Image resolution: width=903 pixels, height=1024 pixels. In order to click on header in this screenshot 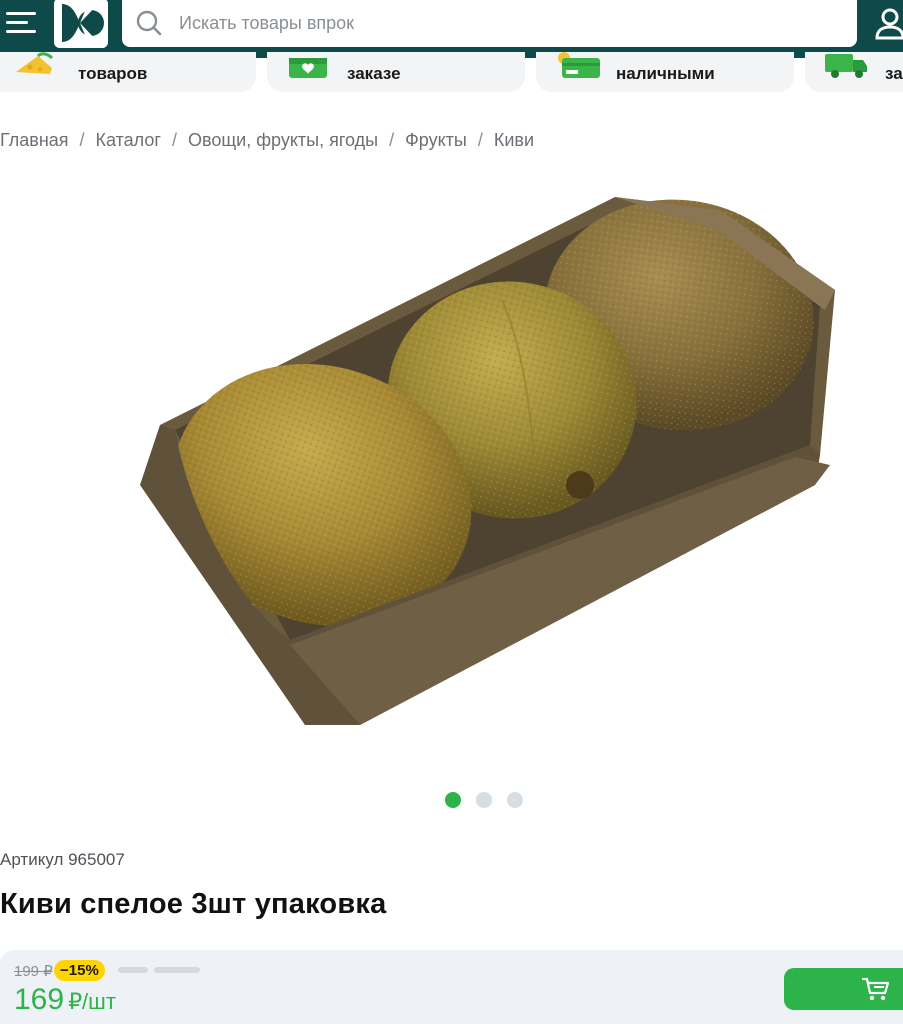, I will do `click(451, 29)`.